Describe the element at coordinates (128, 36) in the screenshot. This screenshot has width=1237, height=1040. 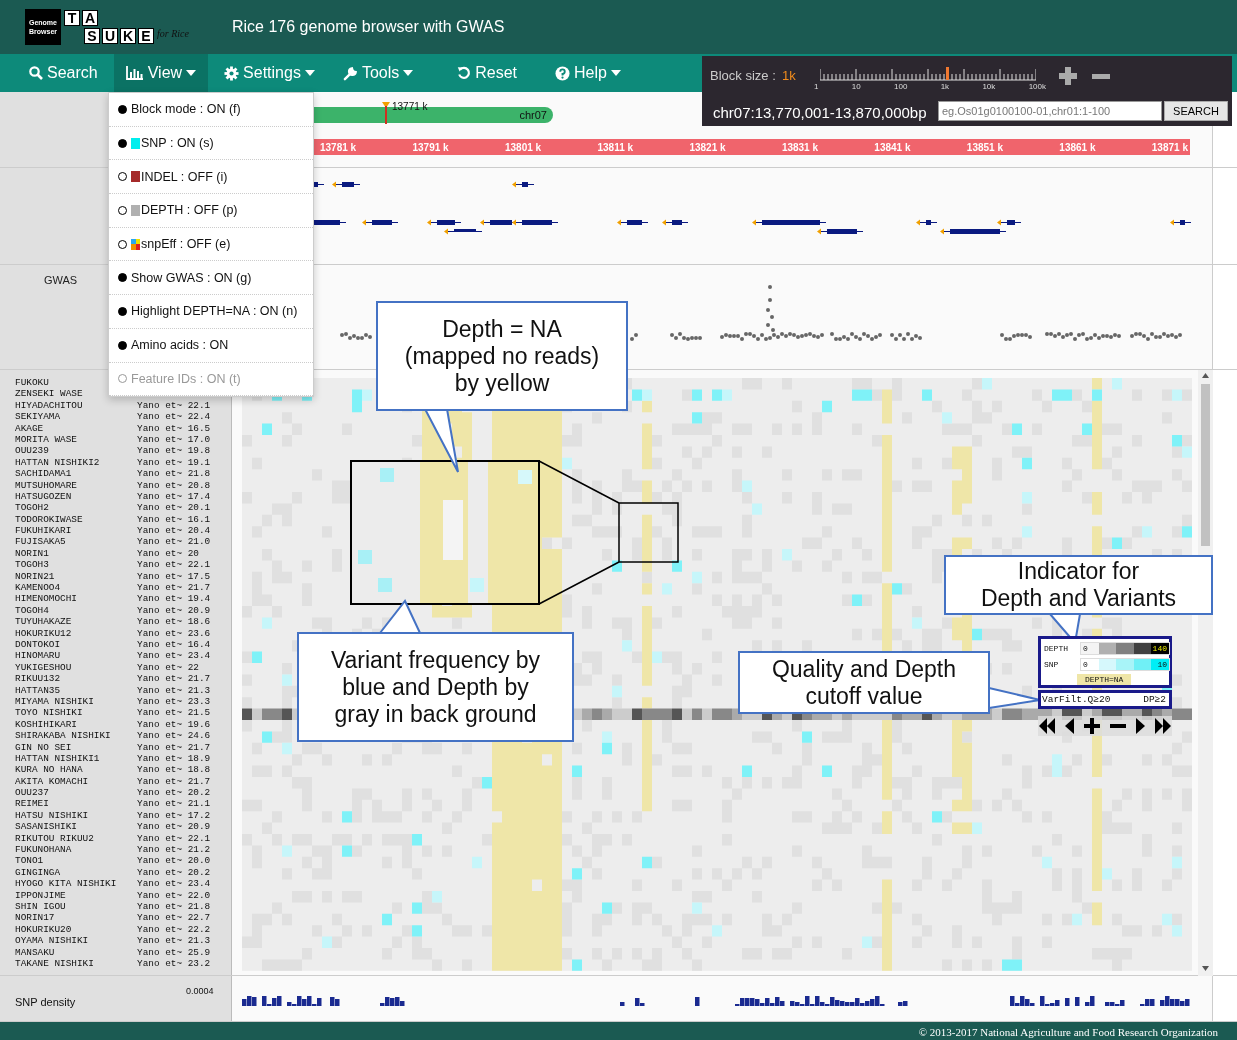
I see `logo-letter: K` at that location.